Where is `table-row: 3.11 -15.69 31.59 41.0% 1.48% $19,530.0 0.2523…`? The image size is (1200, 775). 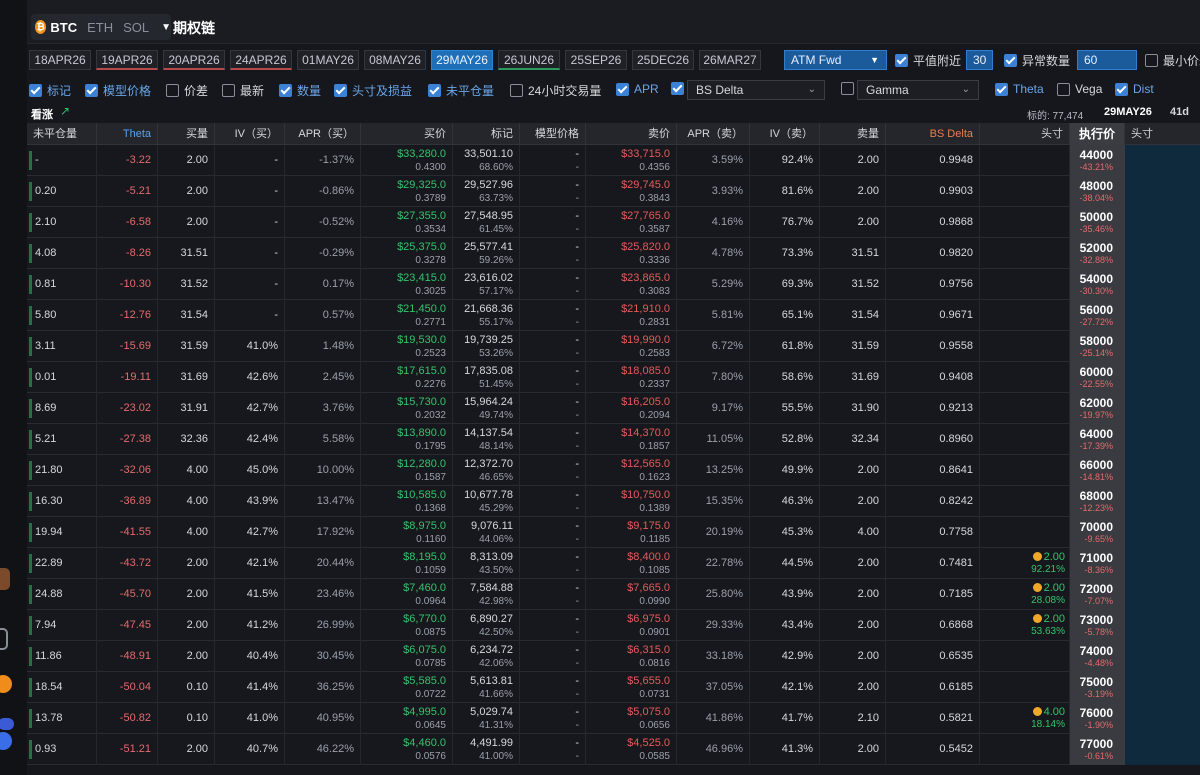
table-row: 3.11 -15.69 31.59 41.0% 1.48% $19,530.0 0.2523… is located at coordinates (613, 346).